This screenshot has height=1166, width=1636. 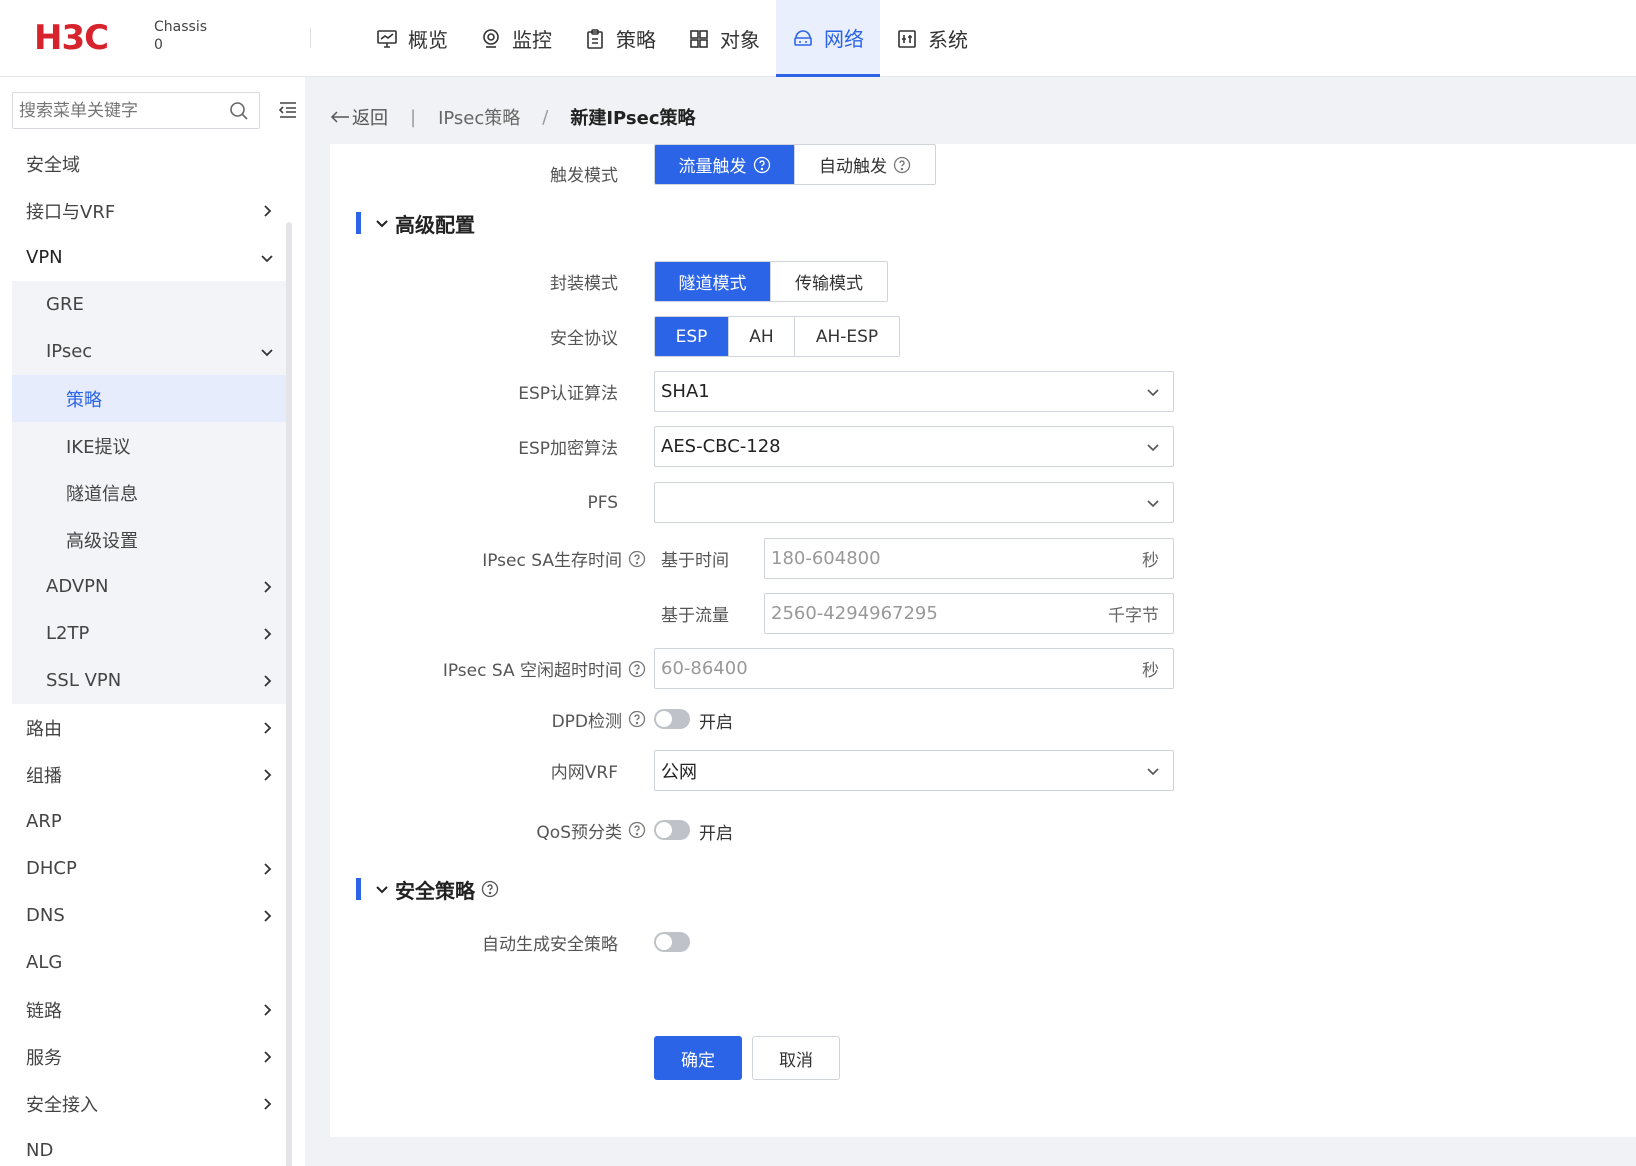 I want to click on sa-lifetime-time-input: 180-604800 秒, so click(x=969, y=558).